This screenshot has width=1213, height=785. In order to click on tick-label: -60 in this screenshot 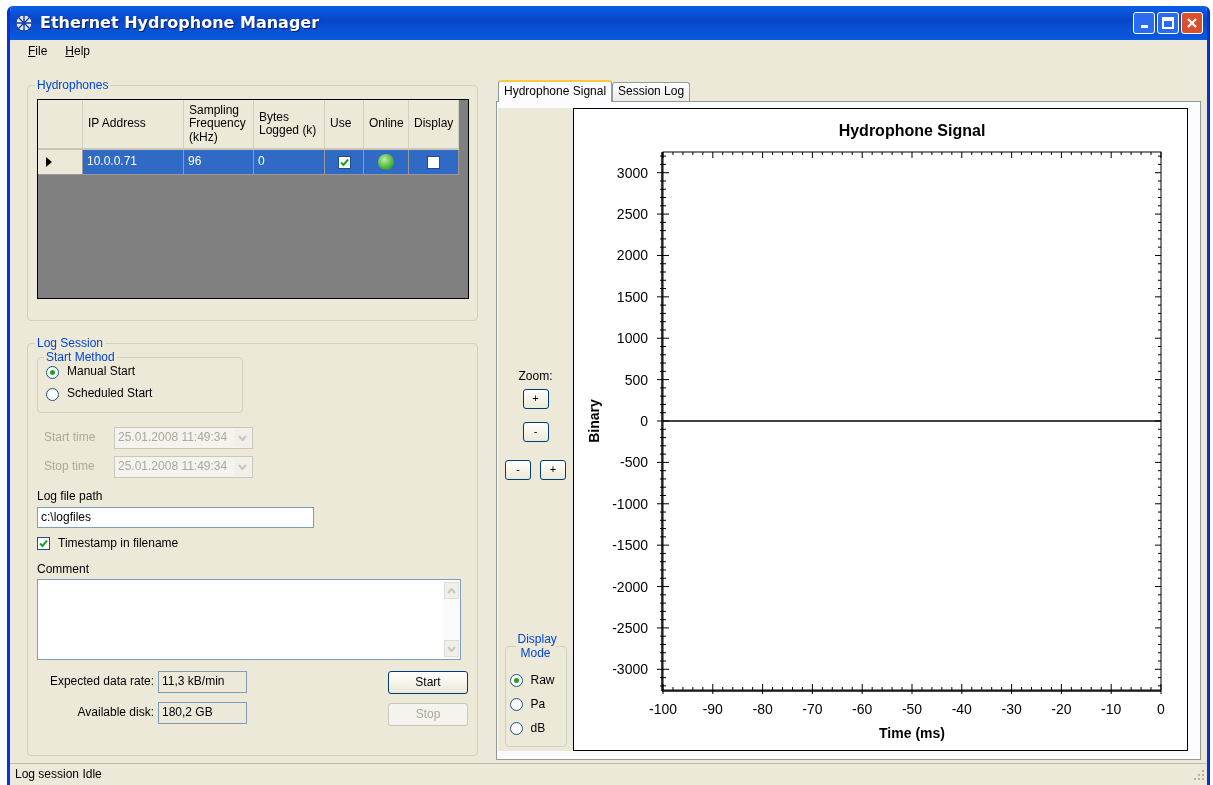, I will do `click(862, 709)`.